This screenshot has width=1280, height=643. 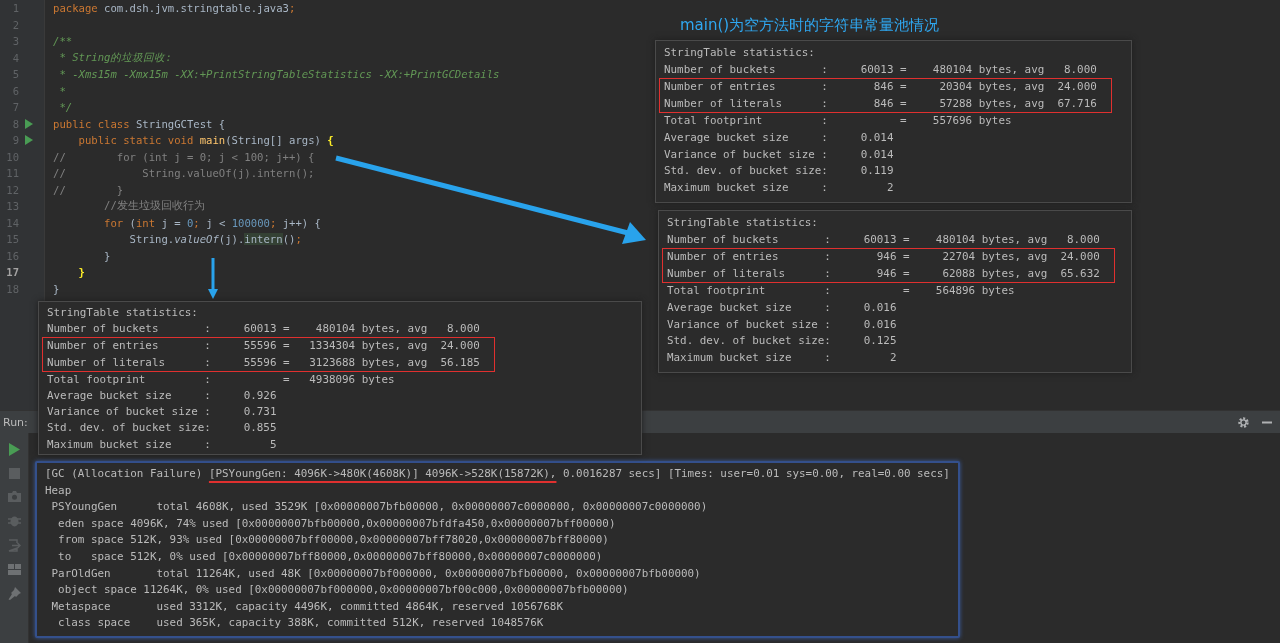 What do you see at coordinates (279, 74) in the screenshot?
I see `code-line: * -Xms15m -Xmx15m -XX:+PrintStringTableStatistics -XX:+PrintGCDetails` at bounding box center [279, 74].